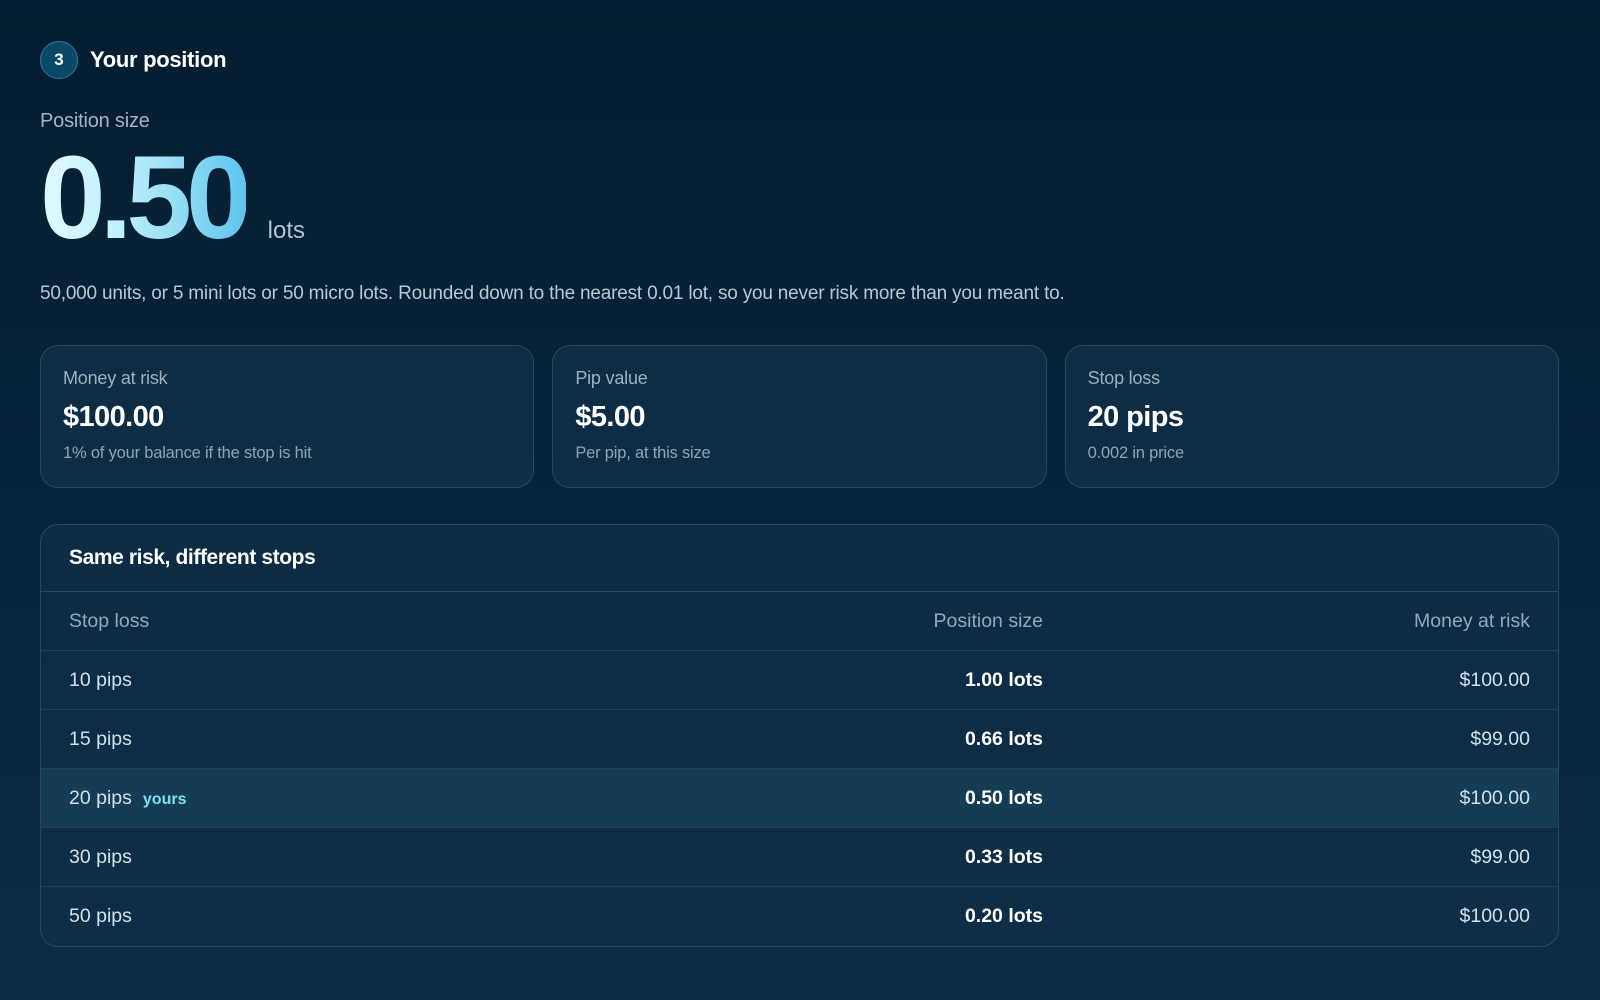 This screenshot has width=1600, height=1000. I want to click on row-position-size: 1.00 lots, so click(1003, 679).